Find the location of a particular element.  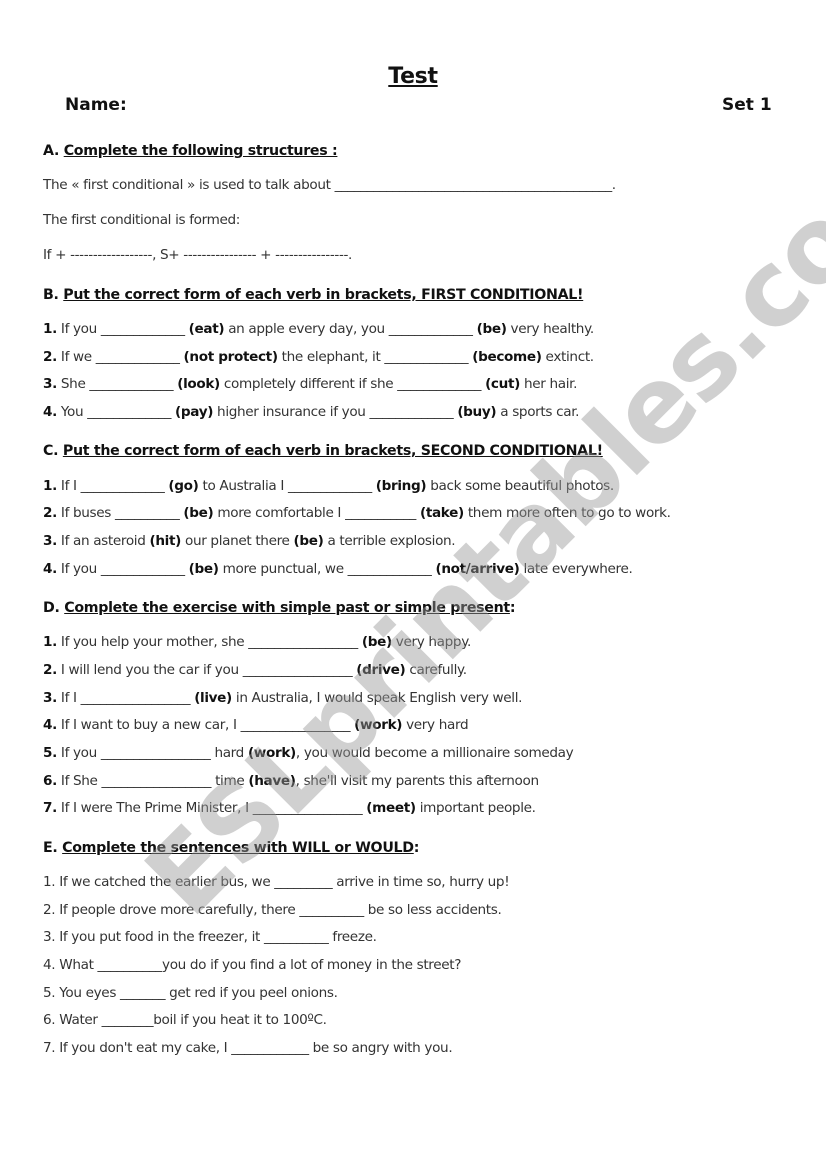

item-text: If buses __________ is located at coordinates (120, 513).